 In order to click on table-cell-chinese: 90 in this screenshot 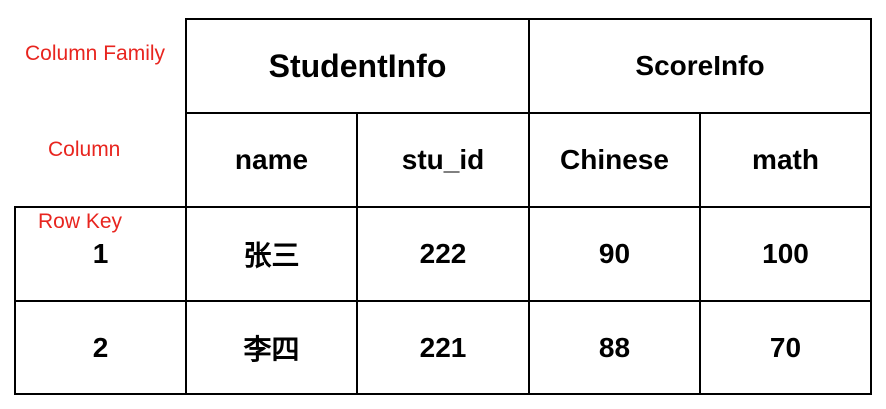, I will do `click(614, 253)`.